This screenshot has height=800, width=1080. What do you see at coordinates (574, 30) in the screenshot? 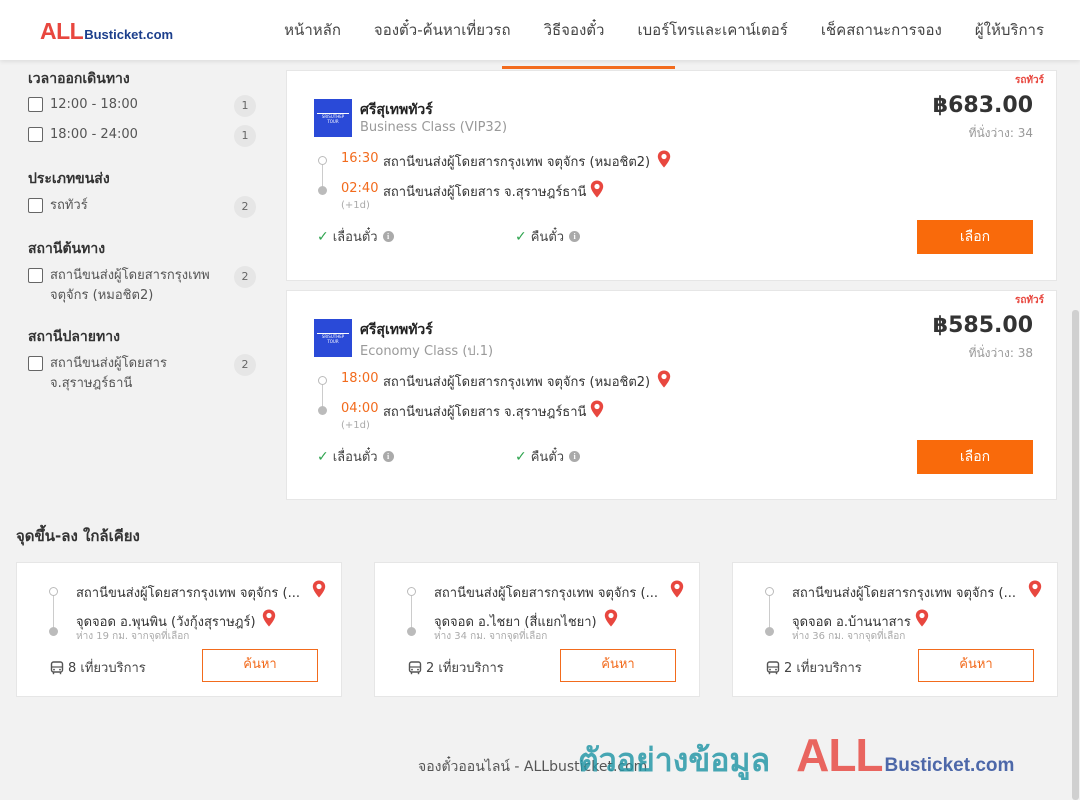
I see `nav-how-to-book: วิธีจองตั๋ว` at bounding box center [574, 30].